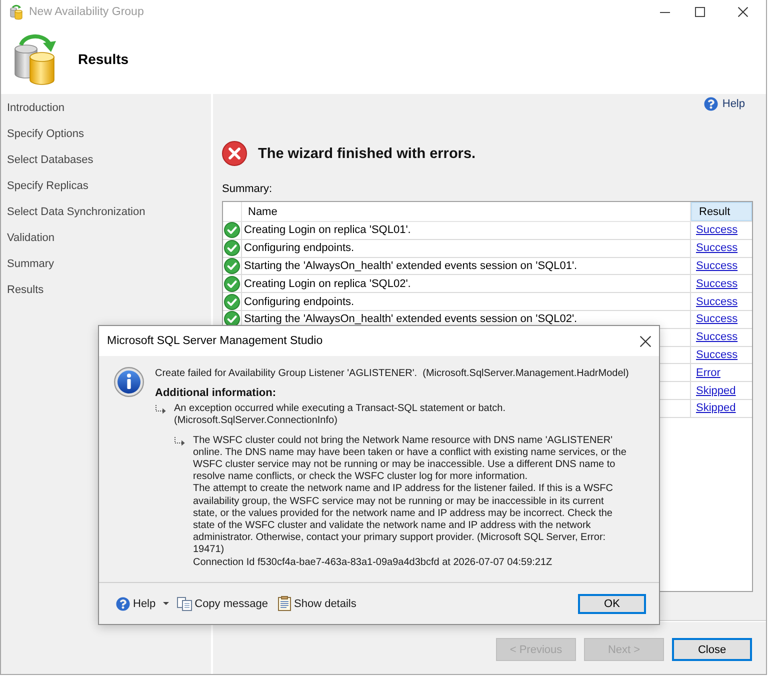  What do you see at coordinates (42, 134) in the screenshot?
I see `sidebar-item: Specify Options` at bounding box center [42, 134].